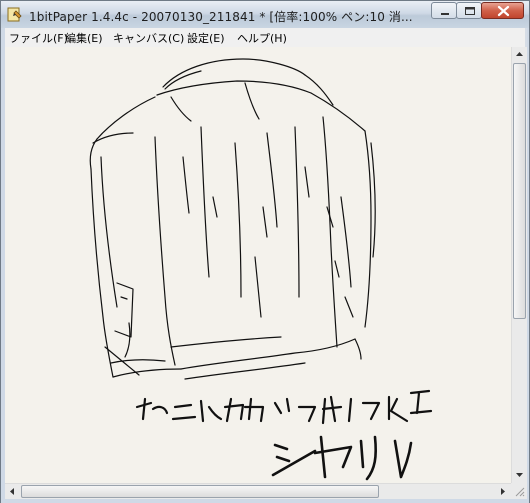 This screenshot has height=503, width=530. I want to click on minimize-button, so click(444, 10).